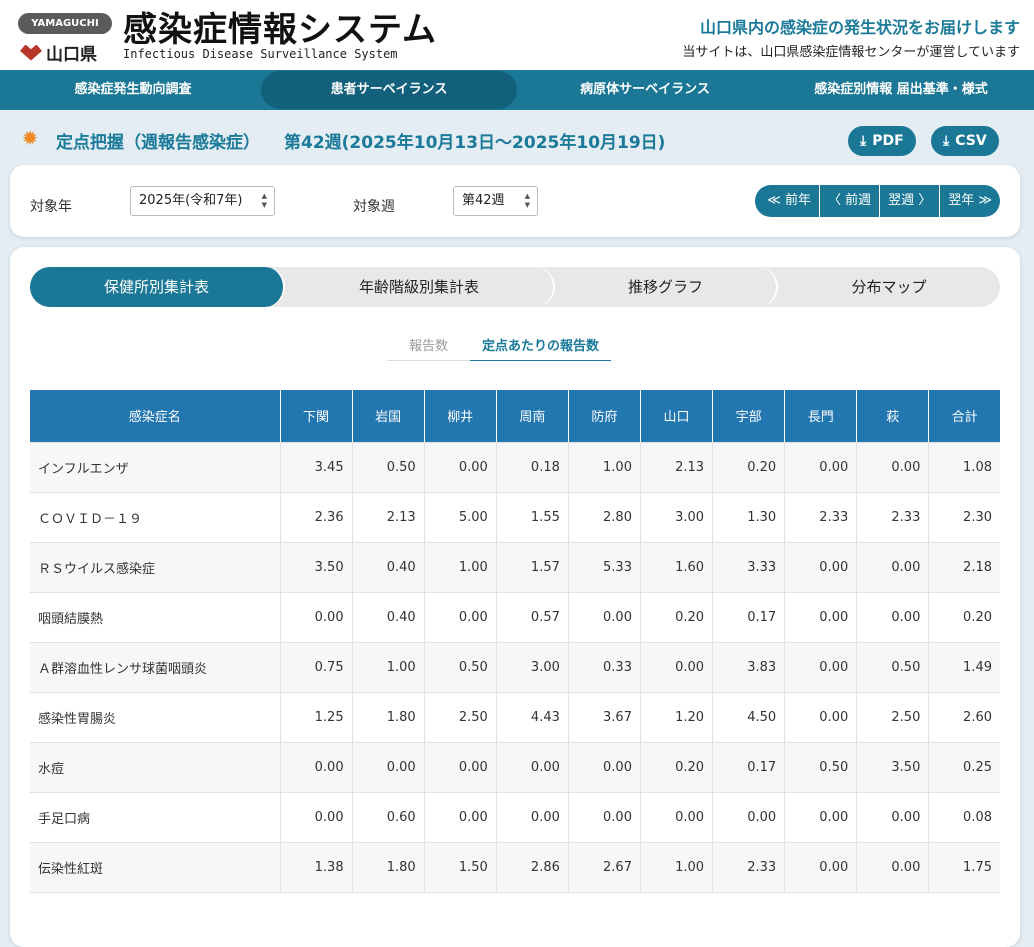  I want to click on week-select: 第42週 ▲ ▼, so click(495, 201).